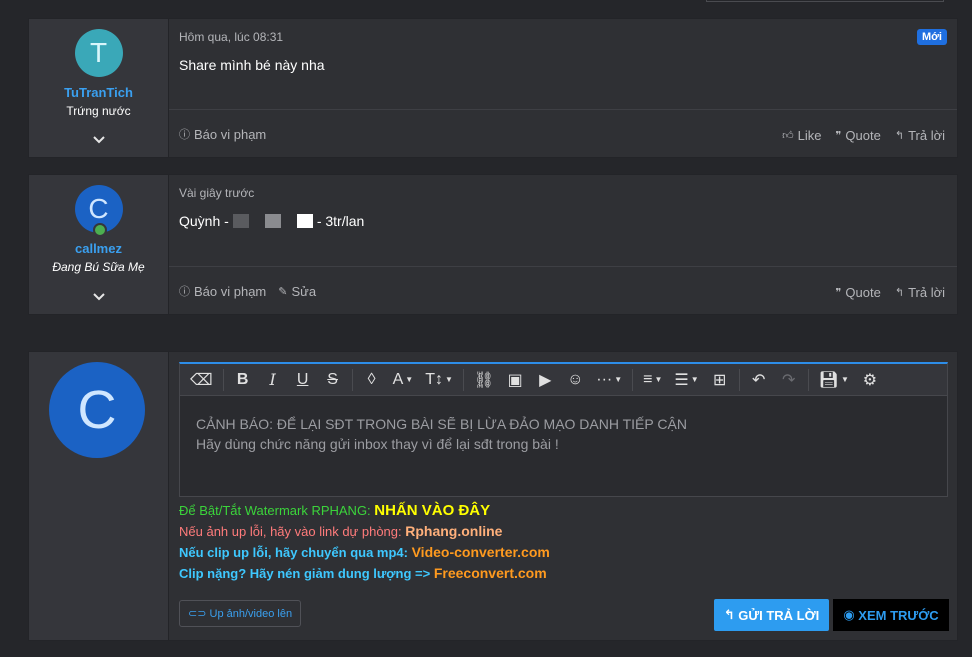  What do you see at coordinates (231, 37) in the screenshot?
I see `post-time: Hôm qua, lúc 08:31` at bounding box center [231, 37].